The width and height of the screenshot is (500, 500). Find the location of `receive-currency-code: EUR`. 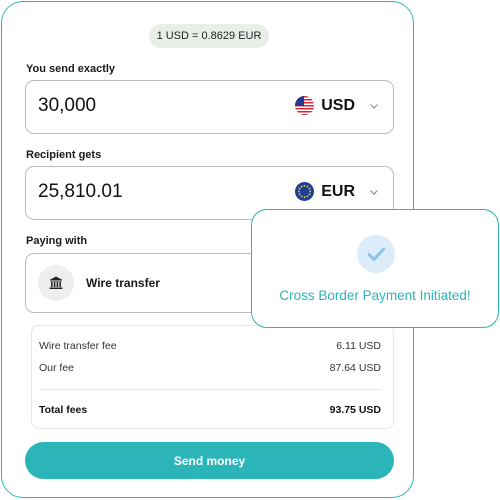

receive-currency-code: EUR is located at coordinates (338, 191).